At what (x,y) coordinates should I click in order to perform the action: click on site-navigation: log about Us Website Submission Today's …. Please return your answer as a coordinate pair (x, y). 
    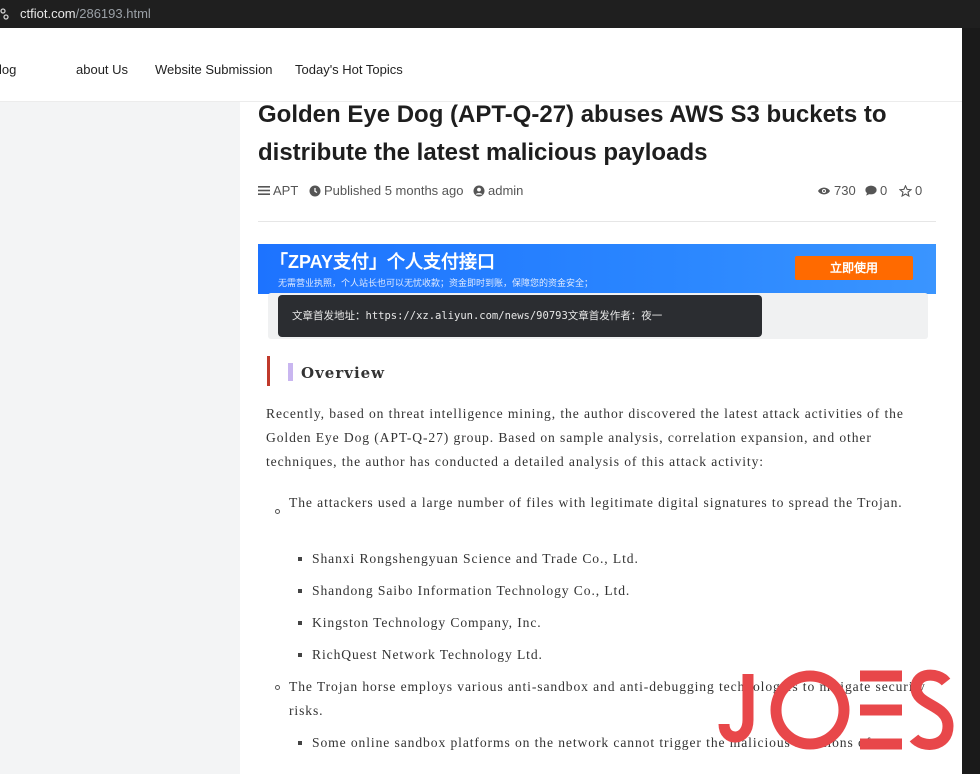
    Looking at the image, I should click on (481, 69).